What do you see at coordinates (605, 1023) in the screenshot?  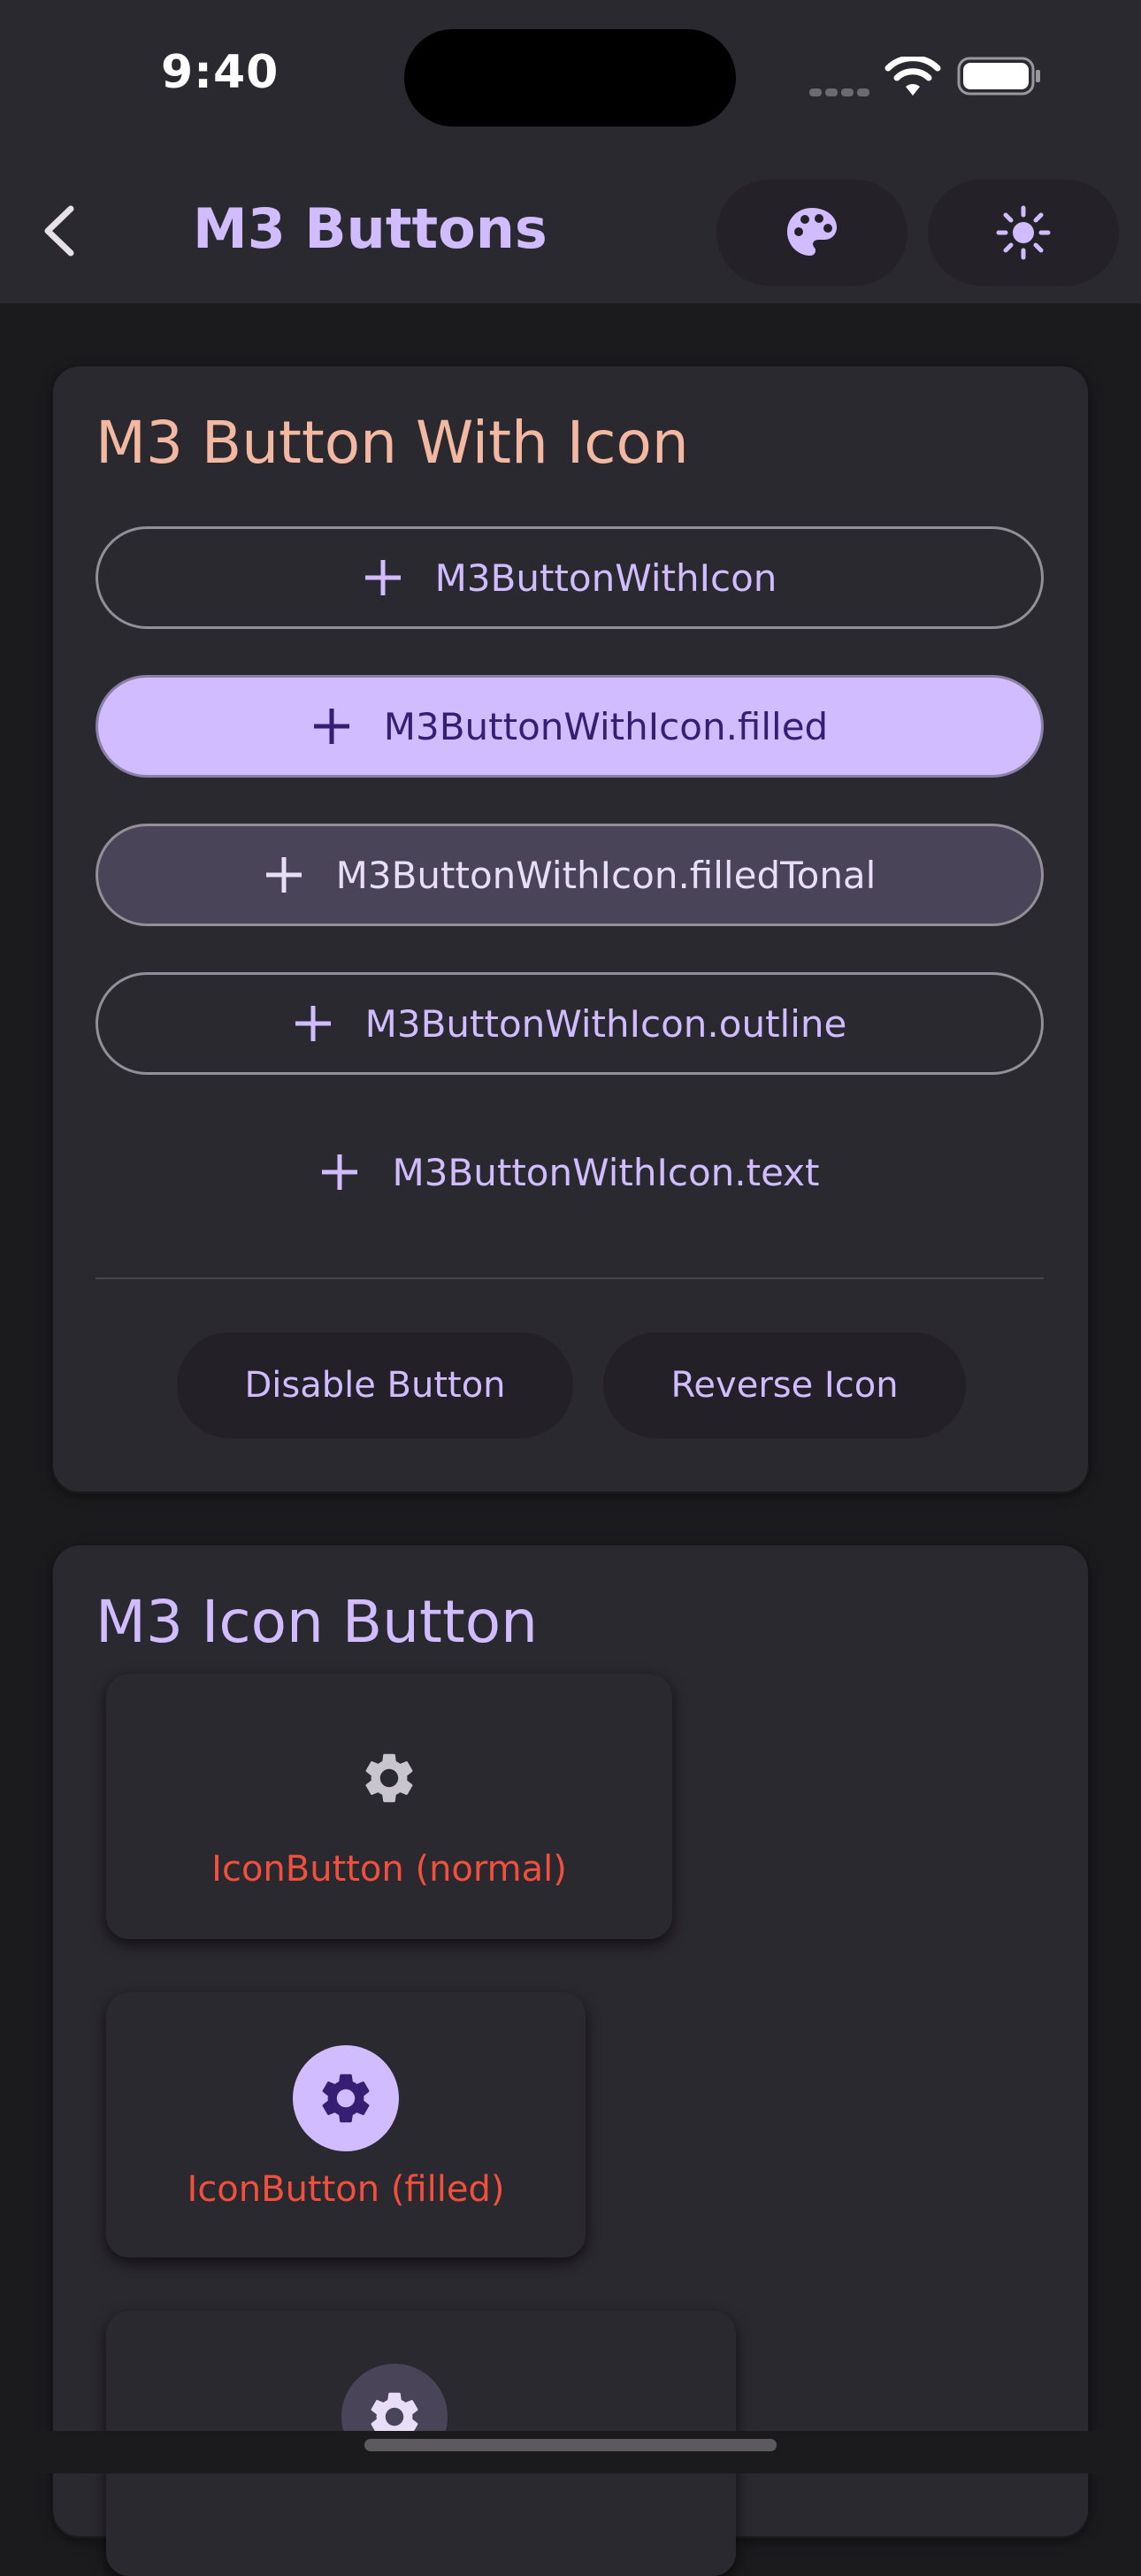 I see `button-label: M3ButtonWithIcon.outline` at bounding box center [605, 1023].